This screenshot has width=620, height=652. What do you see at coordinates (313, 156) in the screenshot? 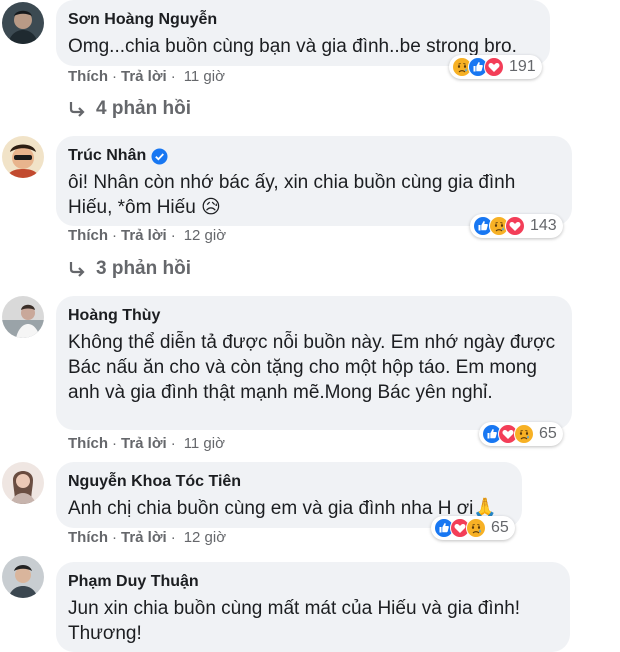
I see `comment-author: Trúc Nhân` at bounding box center [313, 156].